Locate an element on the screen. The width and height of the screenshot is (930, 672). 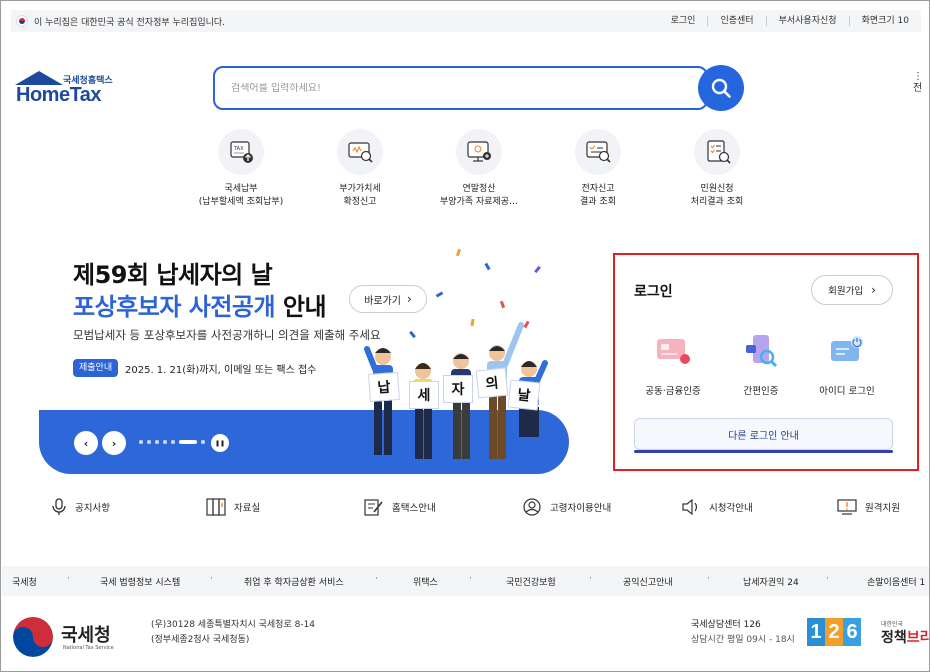
banner-prev-button: ‹ is located at coordinates (86, 443).